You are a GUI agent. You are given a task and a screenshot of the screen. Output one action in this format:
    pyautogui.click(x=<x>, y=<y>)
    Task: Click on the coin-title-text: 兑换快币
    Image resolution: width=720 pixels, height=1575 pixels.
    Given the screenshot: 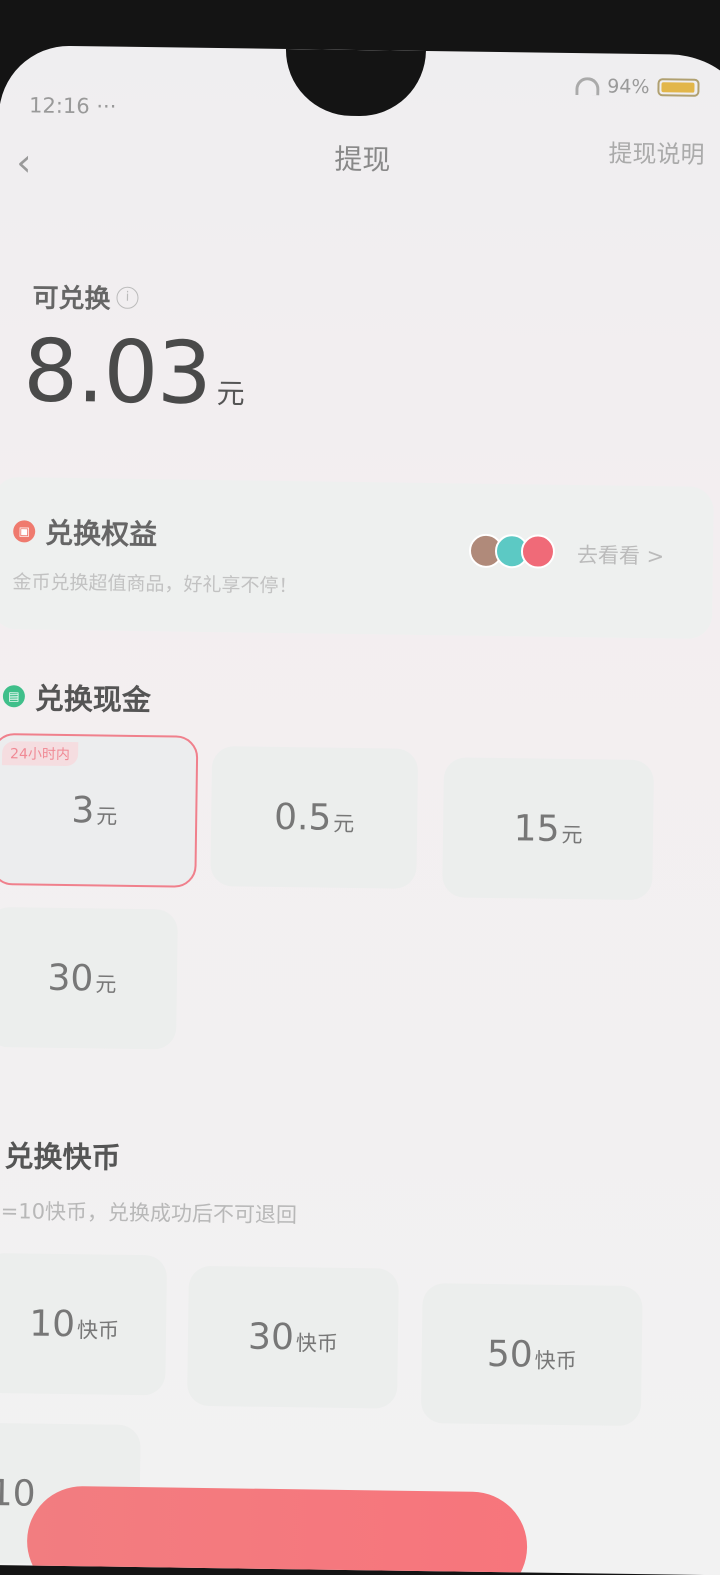 What is the action you would take?
    pyautogui.click(x=62, y=1157)
    